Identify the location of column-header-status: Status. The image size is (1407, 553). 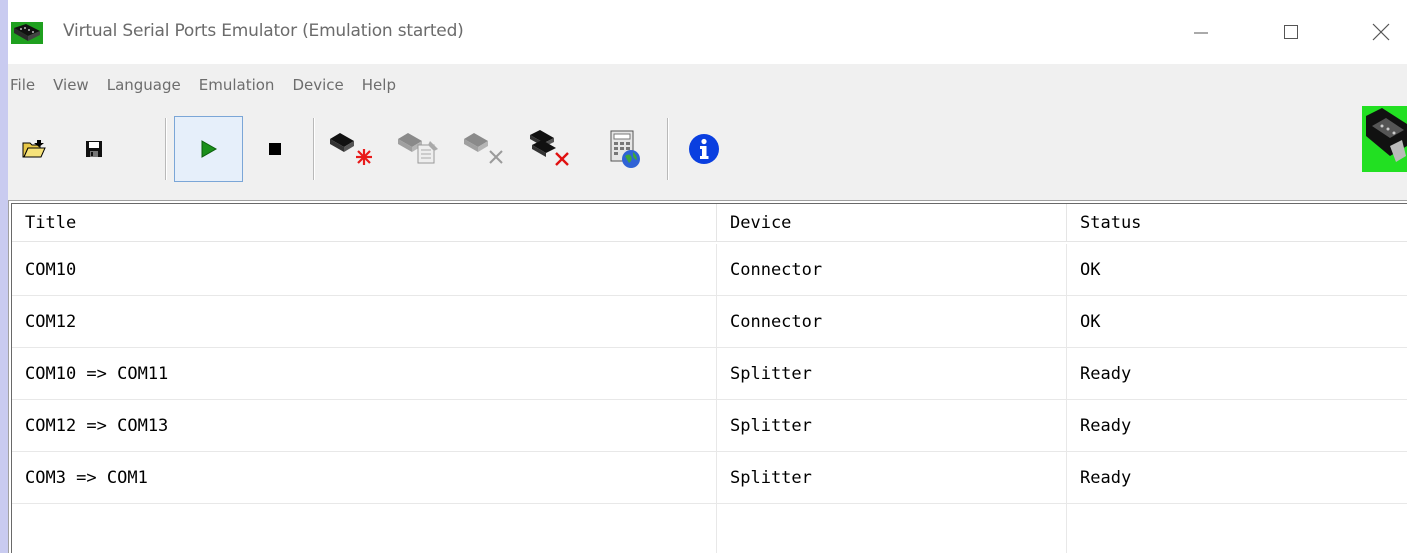
(1237, 223).